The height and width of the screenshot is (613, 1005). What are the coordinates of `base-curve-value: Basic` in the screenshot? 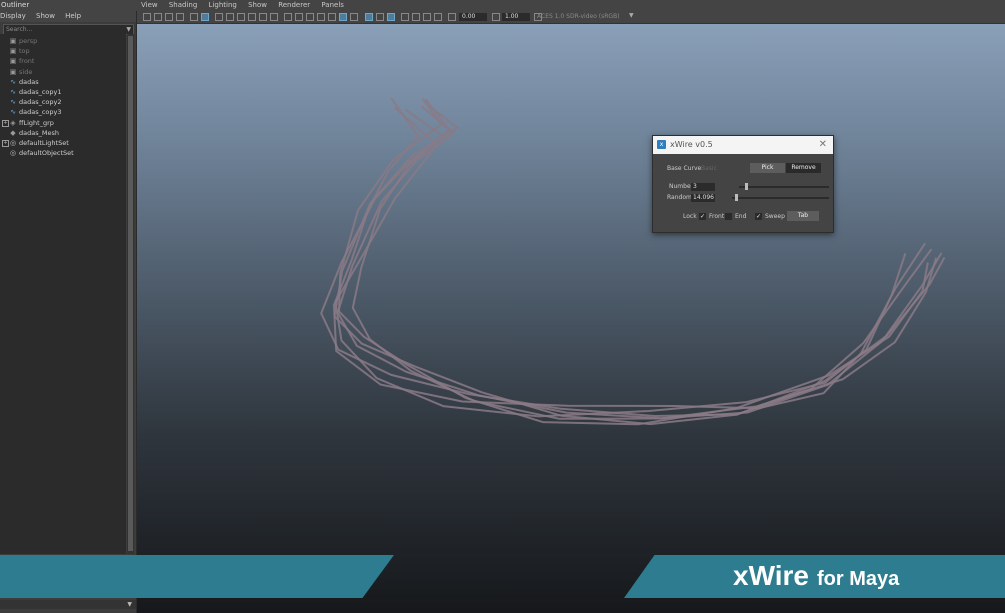 It's located at (709, 168).